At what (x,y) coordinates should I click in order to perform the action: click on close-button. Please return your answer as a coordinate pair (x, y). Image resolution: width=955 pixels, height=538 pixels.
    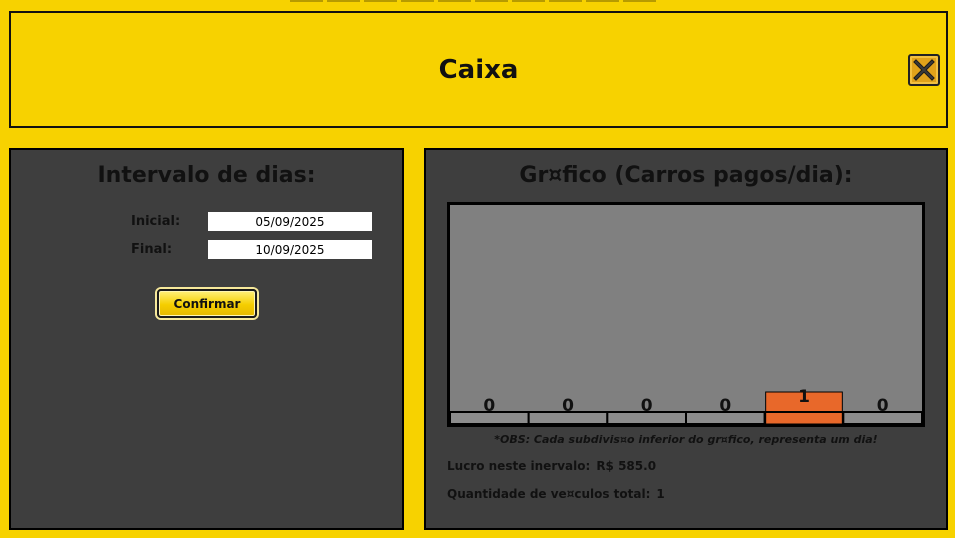
    Looking at the image, I should click on (924, 70).